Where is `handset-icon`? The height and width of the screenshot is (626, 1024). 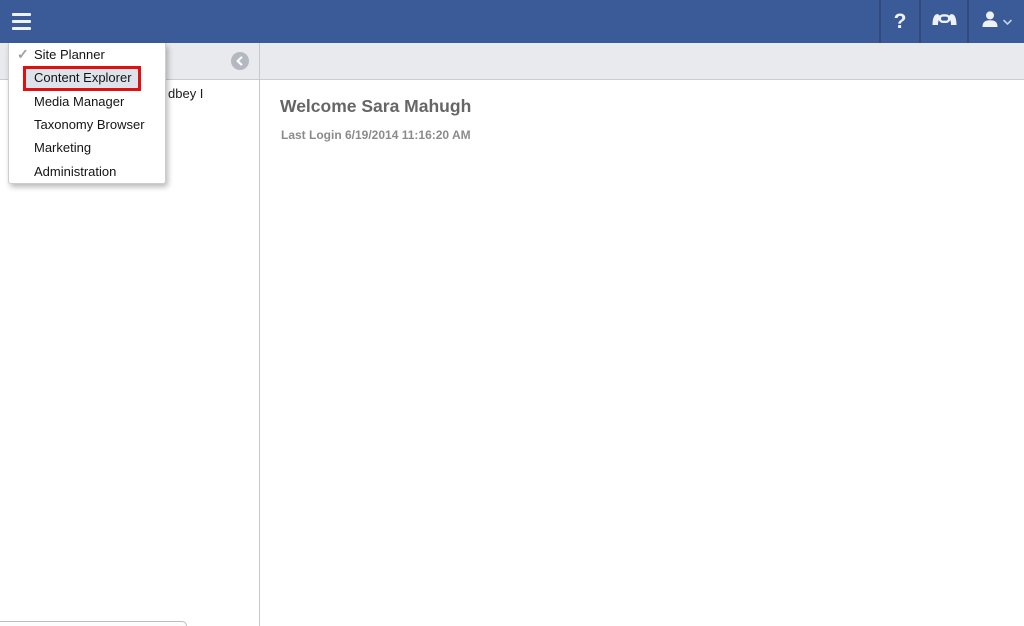 handset-icon is located at coordinates (944, 21).